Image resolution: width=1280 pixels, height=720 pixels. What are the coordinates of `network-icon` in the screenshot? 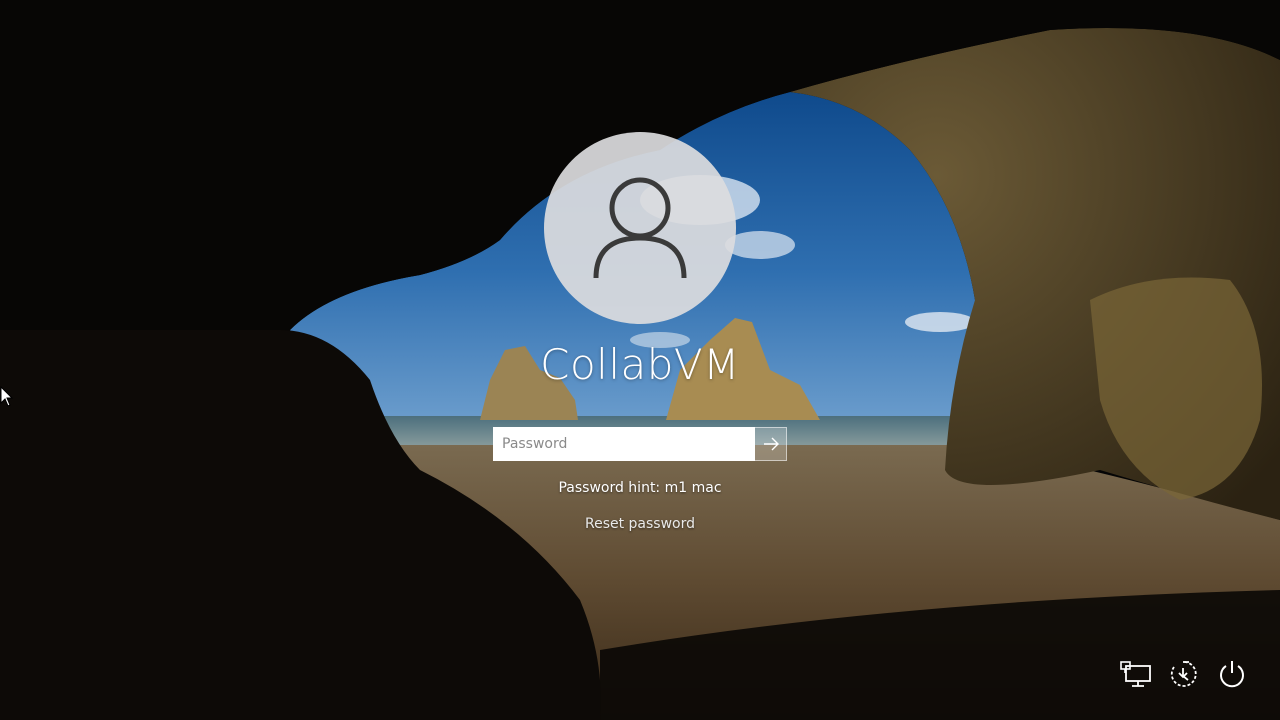 It's located at (1135, 674).